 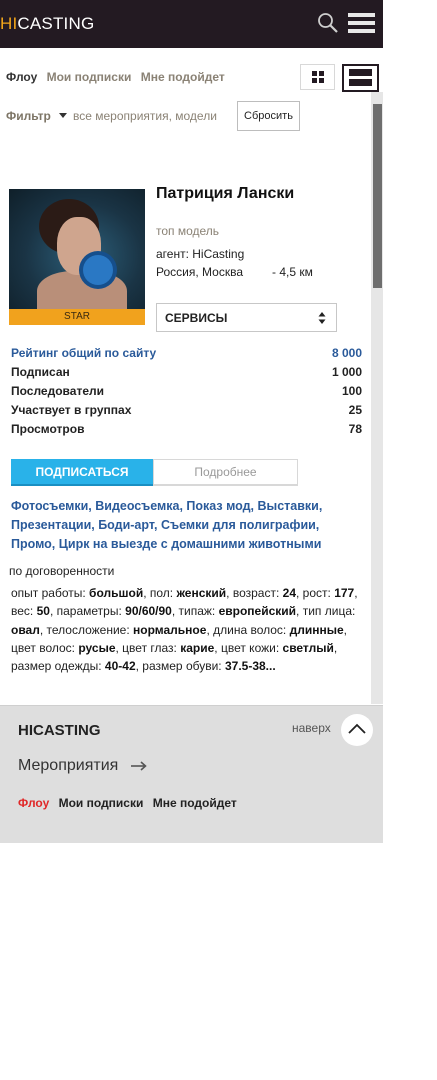 What do you see at coordinates (361, 23) in the screenshot?
I see `menu-icon` at bounding box center [361, 23].